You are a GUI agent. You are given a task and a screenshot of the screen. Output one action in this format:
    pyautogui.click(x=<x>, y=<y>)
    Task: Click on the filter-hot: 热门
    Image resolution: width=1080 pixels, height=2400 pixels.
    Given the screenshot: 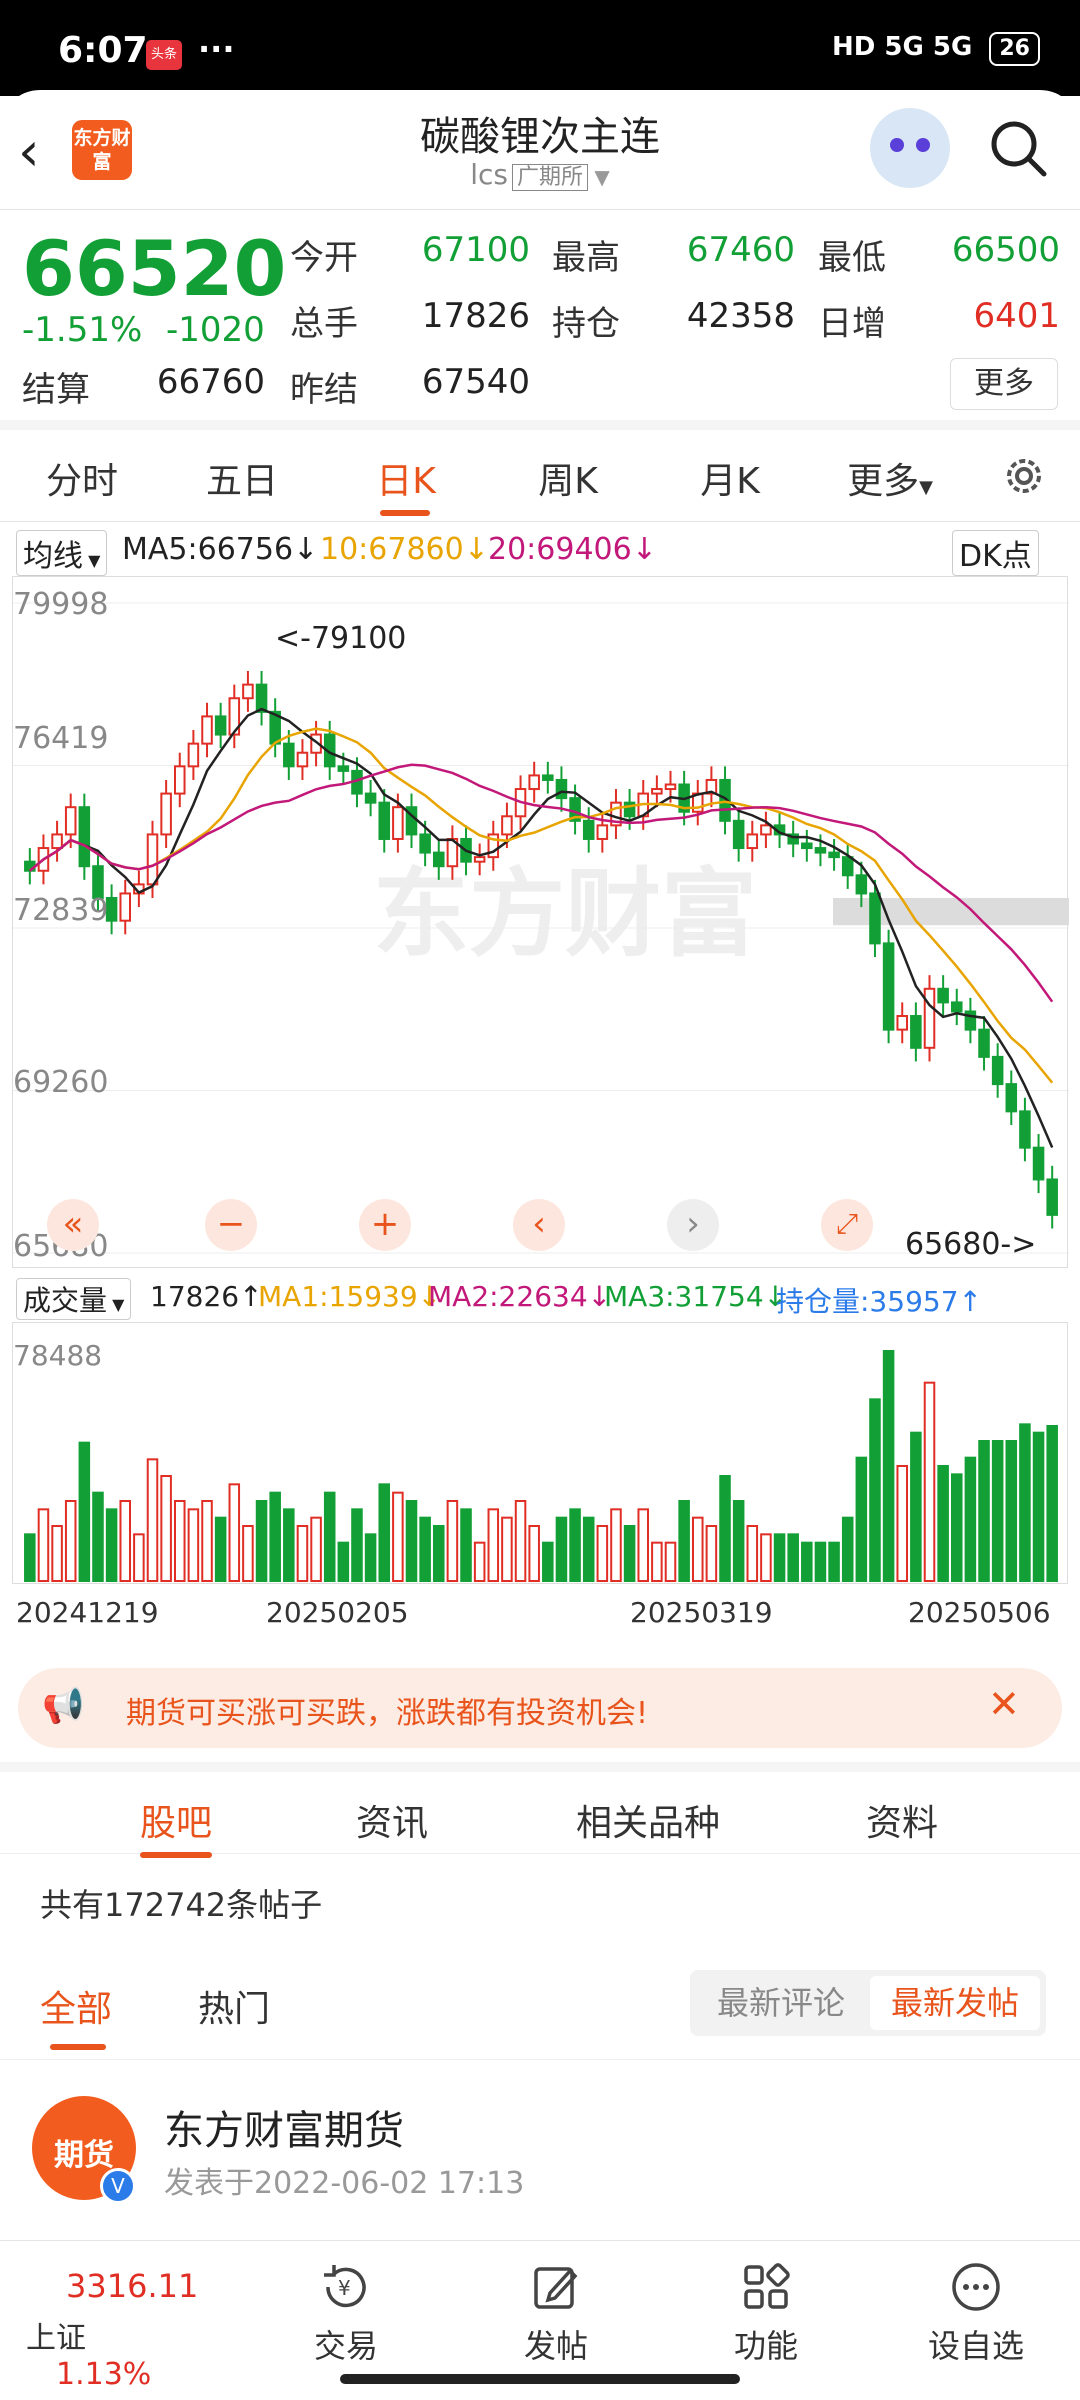 What is the action you would take?
    pyautogui.click(x=234, y=2006)
    